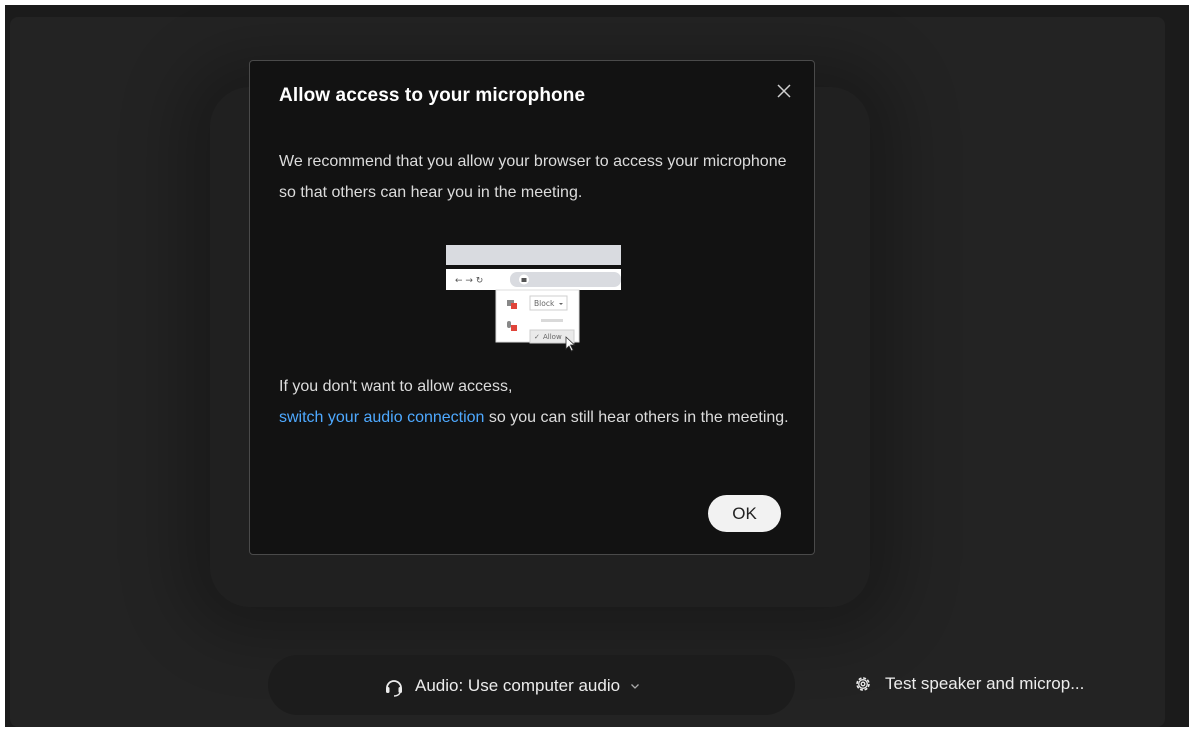 The width and height of the screenshot is (1189, 740). I want to click on illustration-allow-label: Allow, so click(552, 337).